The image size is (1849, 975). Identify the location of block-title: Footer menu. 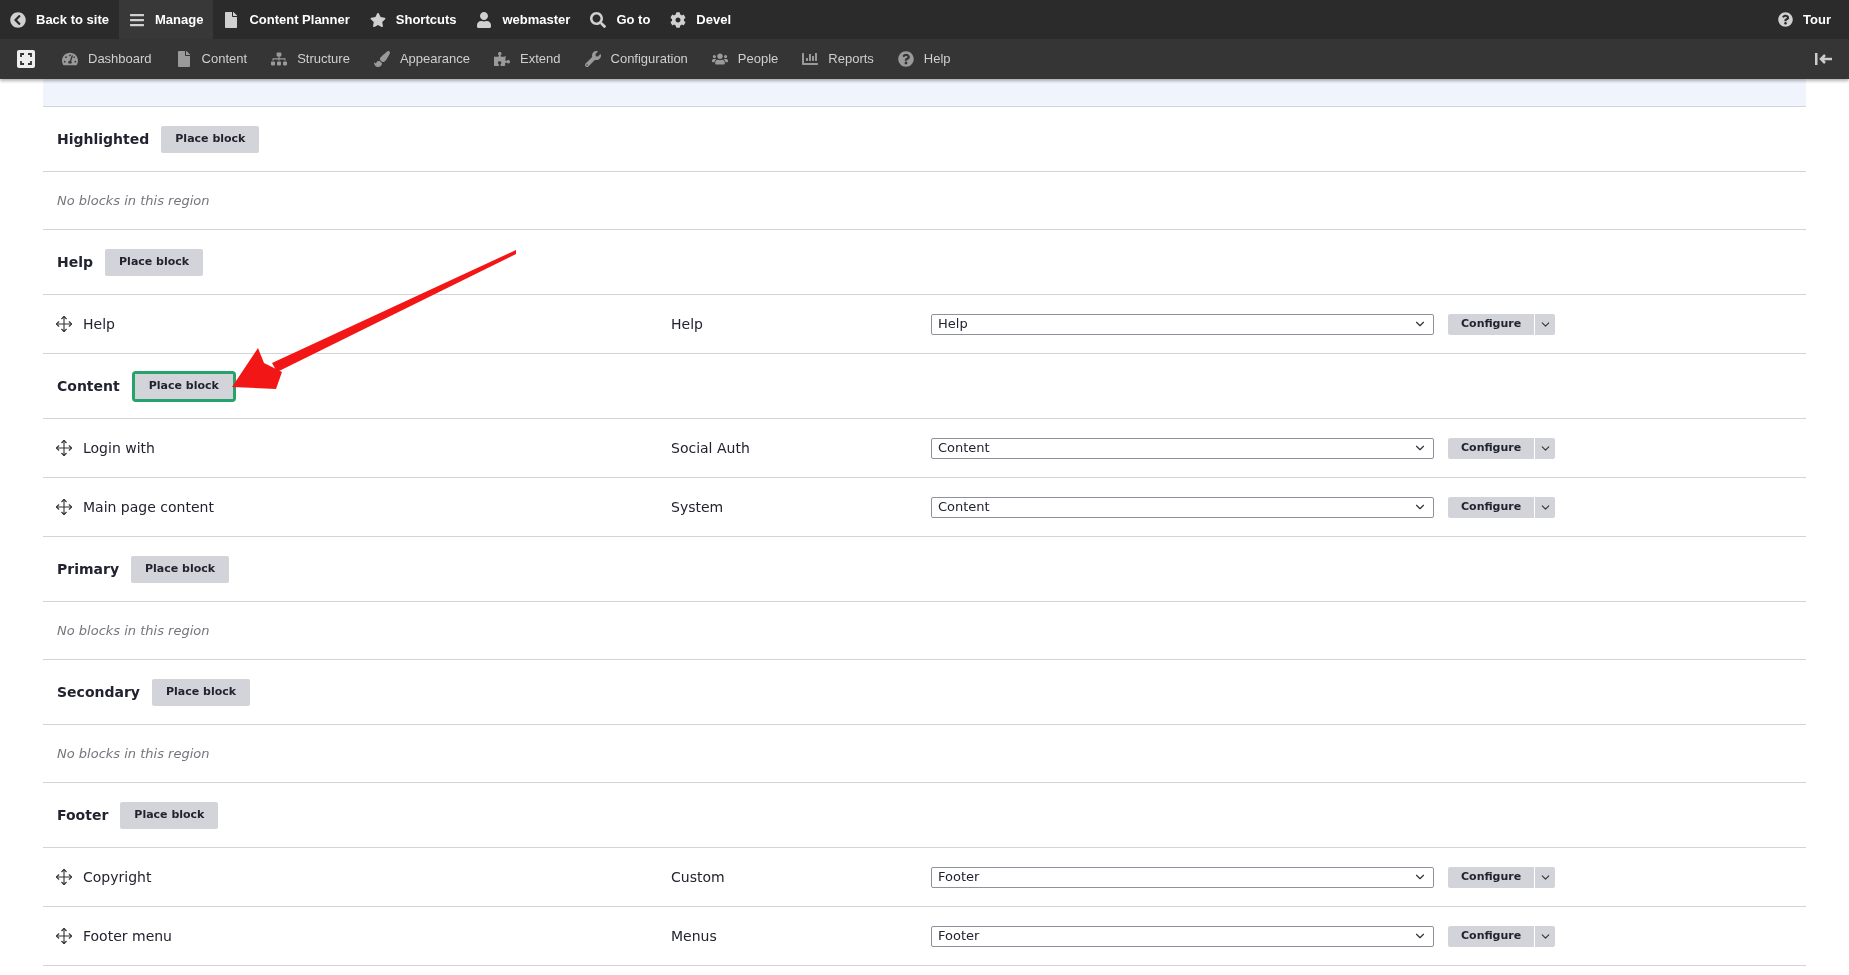
(127, 936).